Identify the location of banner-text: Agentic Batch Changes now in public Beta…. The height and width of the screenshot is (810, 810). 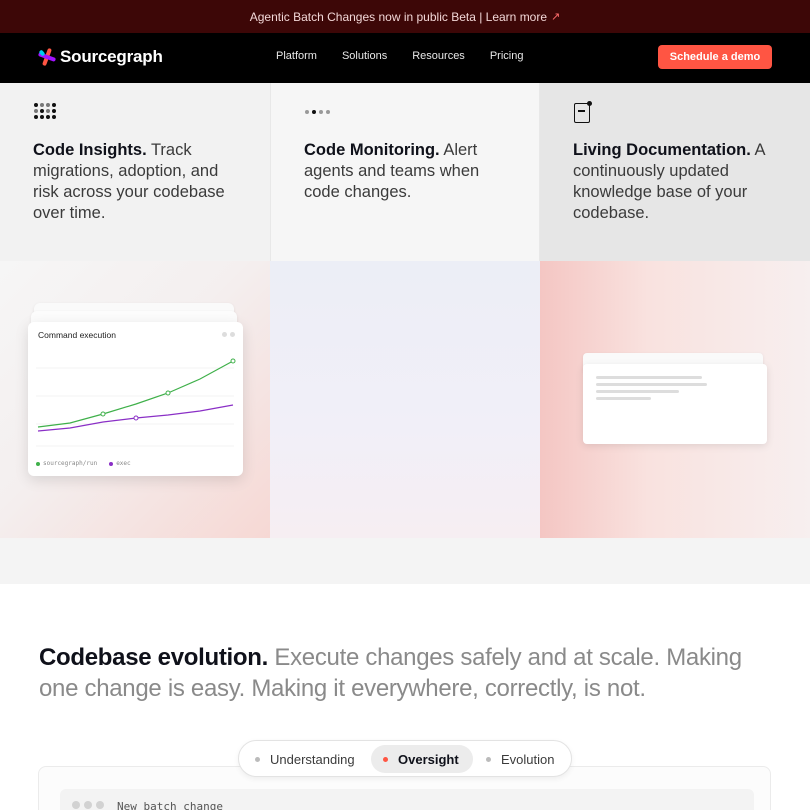
(398, 17).